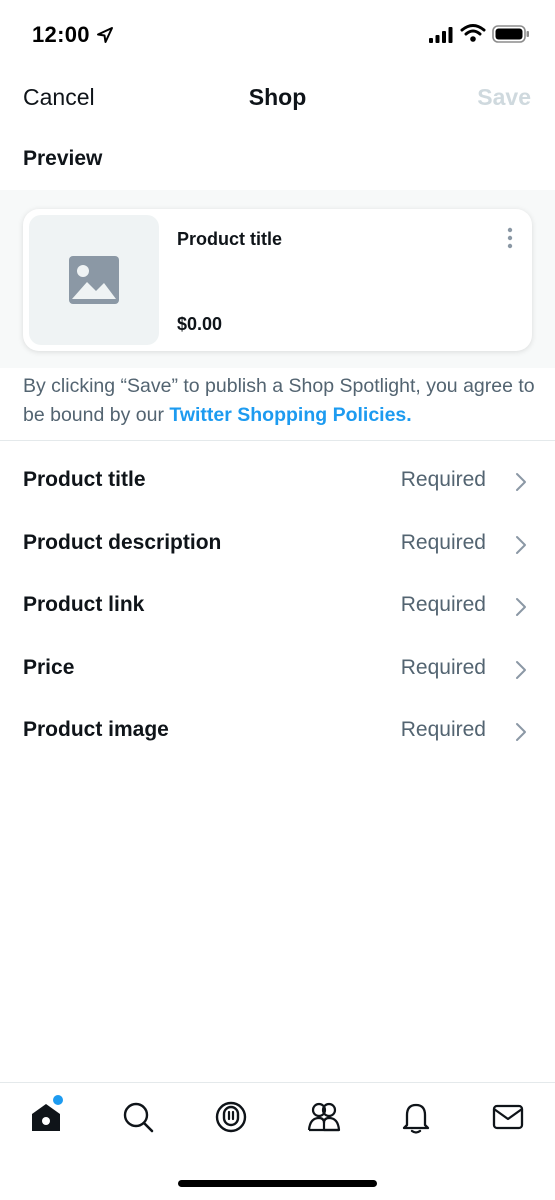 This screenshot has height=1200, width=555. Describe the element at coordinates (84, 604) in the screenshot. I see `field-label: Product link` at that location.